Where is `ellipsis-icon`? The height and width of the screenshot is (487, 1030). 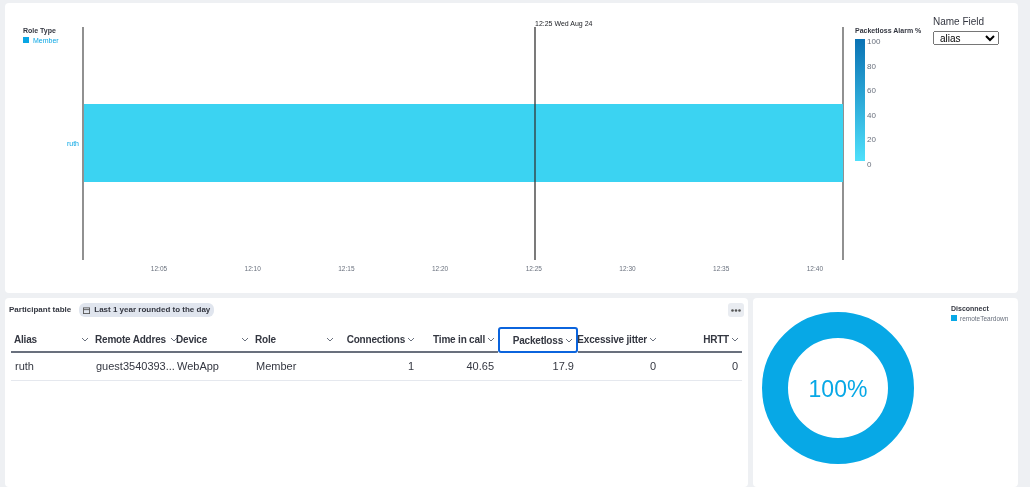 ellipsis-icon is located at coordinates (736, 310).